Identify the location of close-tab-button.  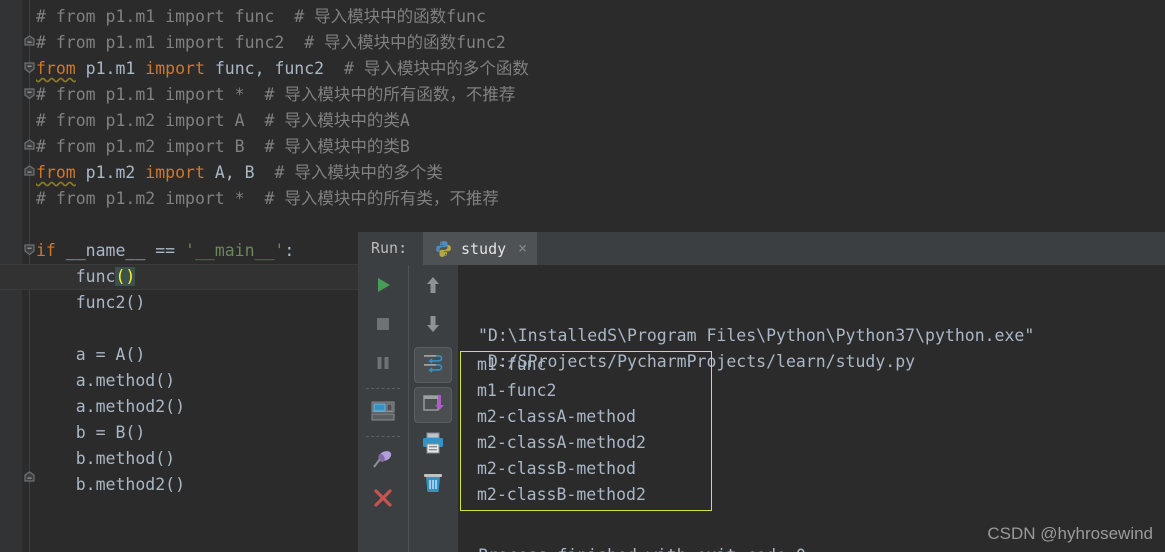
(383, 499).